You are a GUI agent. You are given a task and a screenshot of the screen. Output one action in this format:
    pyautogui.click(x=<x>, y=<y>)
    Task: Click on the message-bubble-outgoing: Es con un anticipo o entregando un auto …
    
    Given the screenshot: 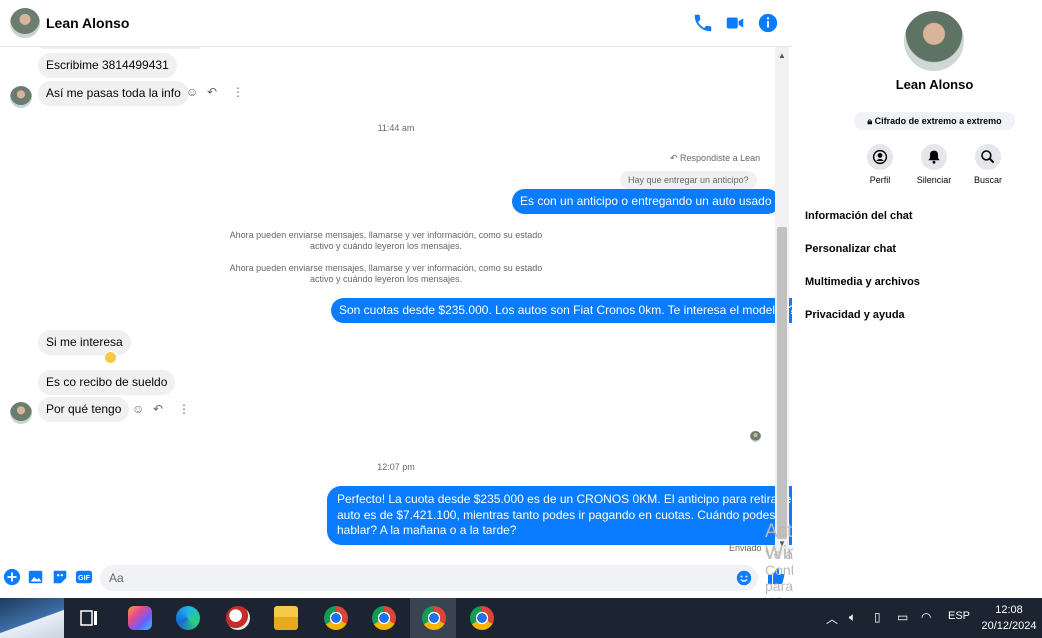 What is the action you would take?
    pyautogui.click(x=646, y=201)
    